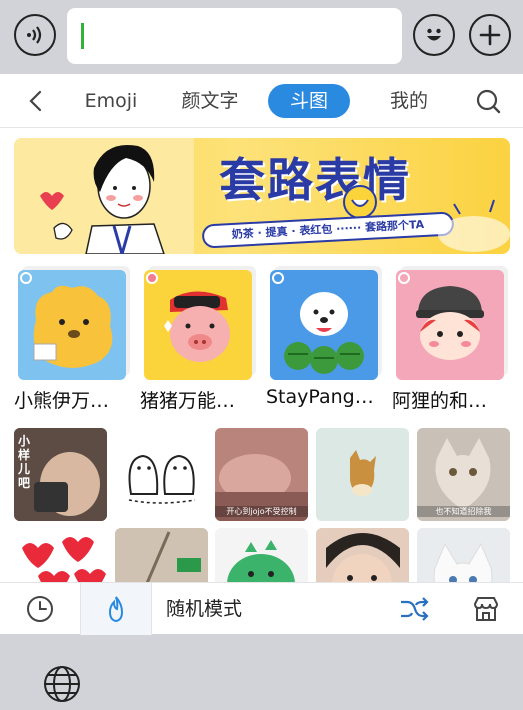 Image resolution: width=523 pixels, height=710 pixels. What do you see at coordinates (328, 230) in the screenshot?
I see `banner-subtitle: 奶茶 · 提真 · 表红包 ······ 套路那个TA` at bounding box center [328, 230].